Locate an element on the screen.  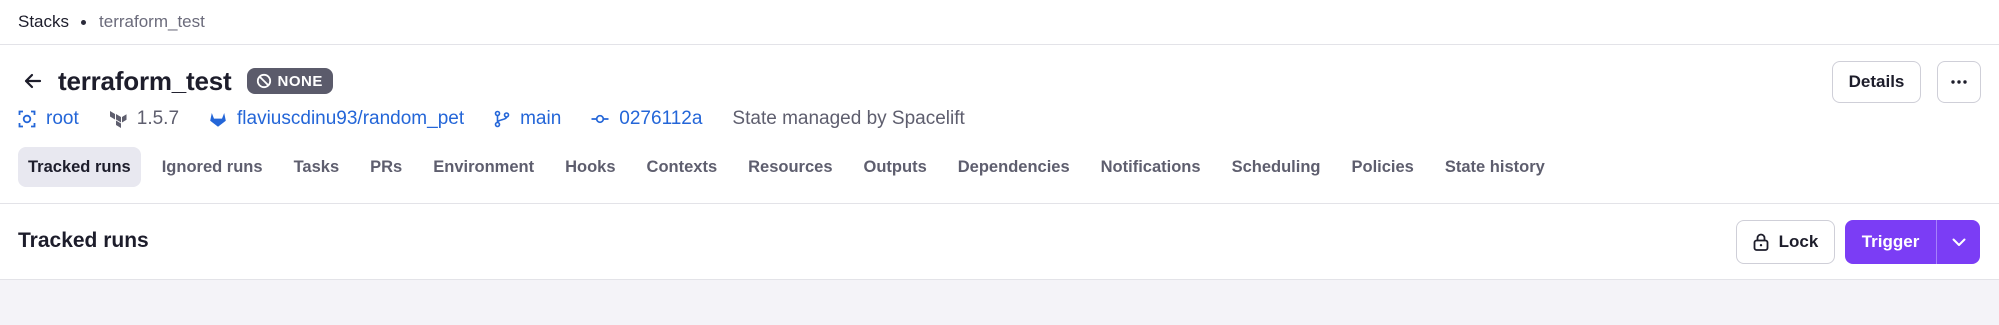
ban-icon is located at coordinates (263, 81).